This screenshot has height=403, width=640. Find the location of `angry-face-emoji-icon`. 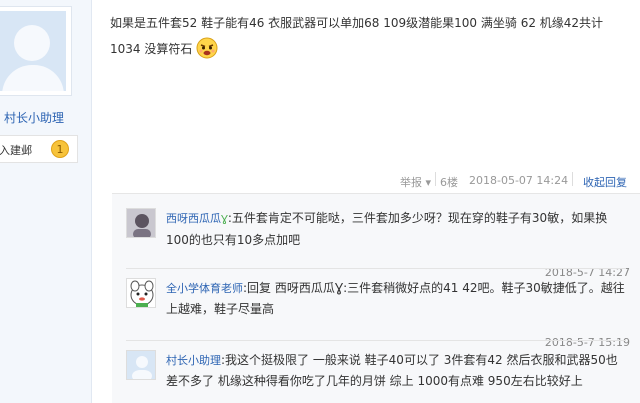

angry-face-emoji-icon is located at coordinates (207, 48).